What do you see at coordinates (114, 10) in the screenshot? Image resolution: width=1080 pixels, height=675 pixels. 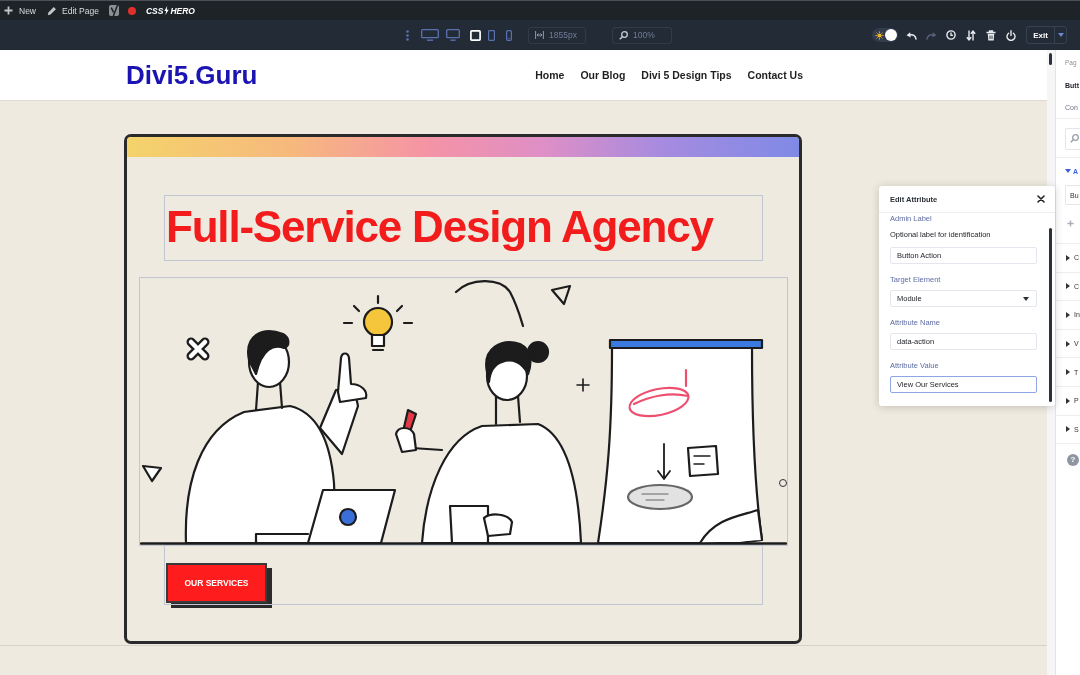 I see `logo-icon` at bounding box center [114, 10].